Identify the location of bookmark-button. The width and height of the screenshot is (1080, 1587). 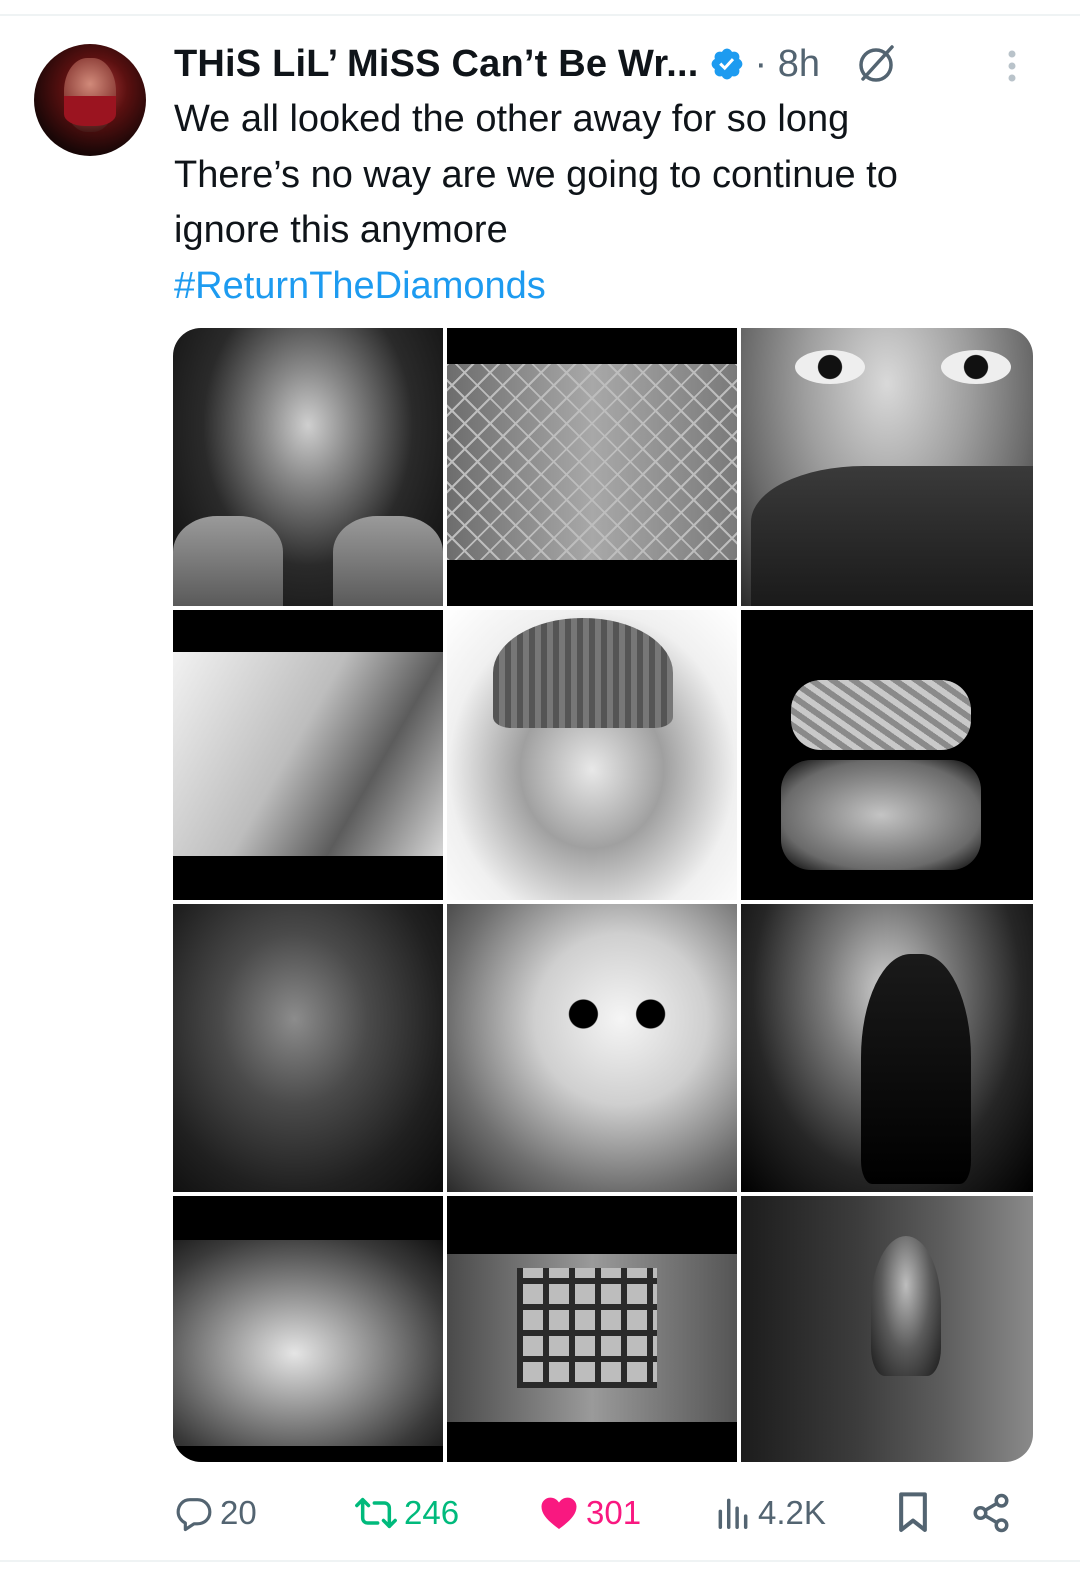
(913, 1513).